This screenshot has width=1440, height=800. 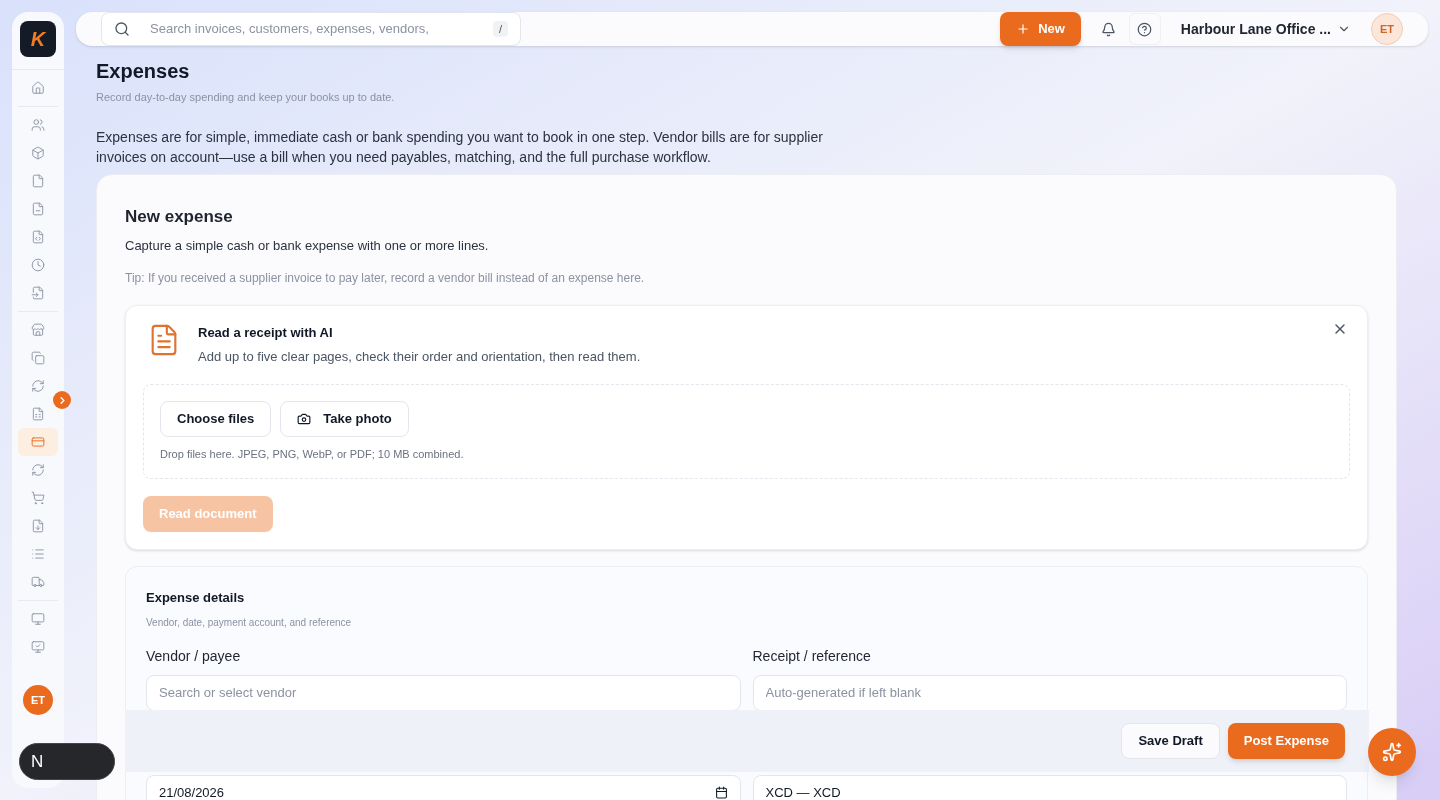 What do you see at coordinates (38, 330) in the screenshot?
I see `store-icon` at bounding box center [38, 330].